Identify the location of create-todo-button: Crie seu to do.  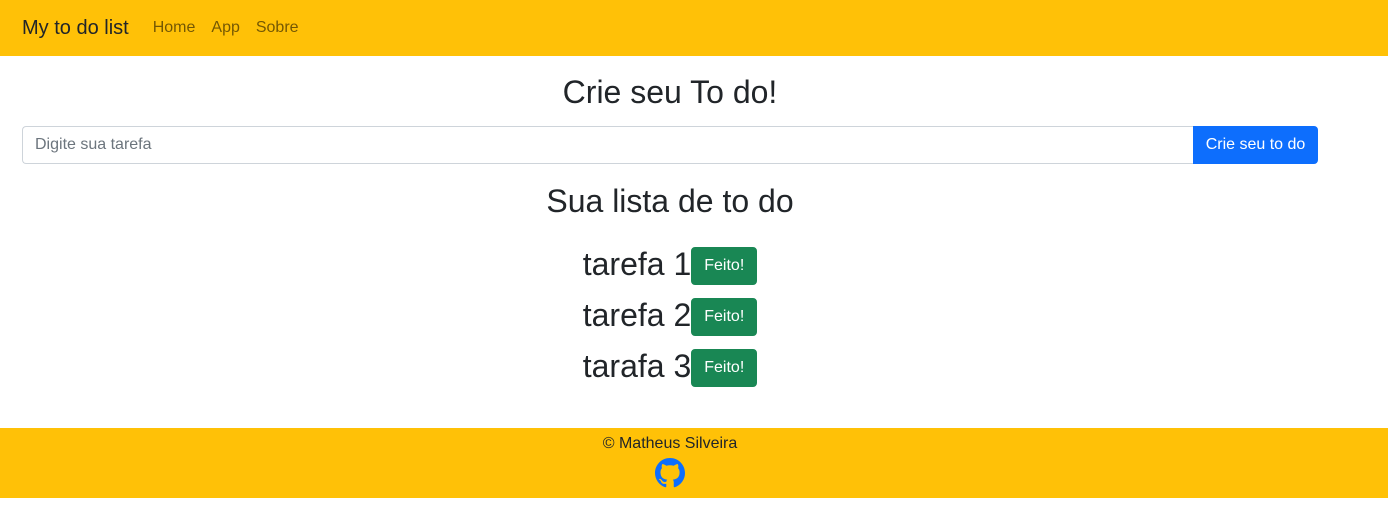
(1255, 145).